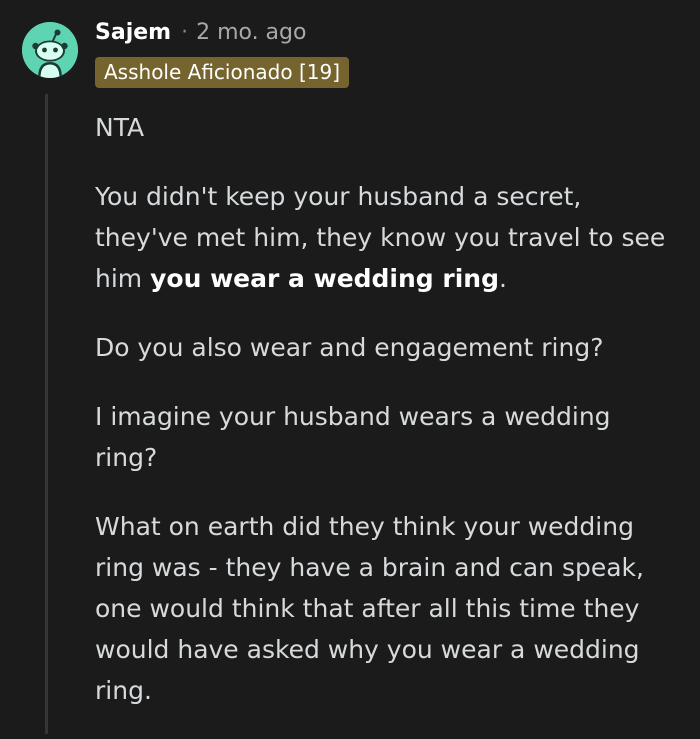 The width and height of the screenshot is (700, 739). Describe the element at coordinates (222, 72) in the screenshot. I see `user-flair: Asshole Aficionado [19]` at that location.